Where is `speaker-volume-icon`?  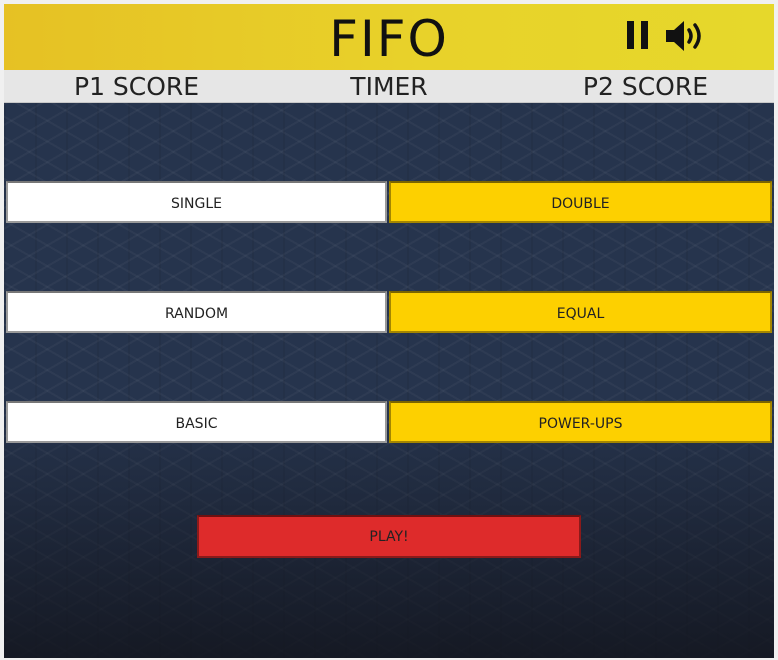 speaker-volume-icon is located at coordinates (686, 36).